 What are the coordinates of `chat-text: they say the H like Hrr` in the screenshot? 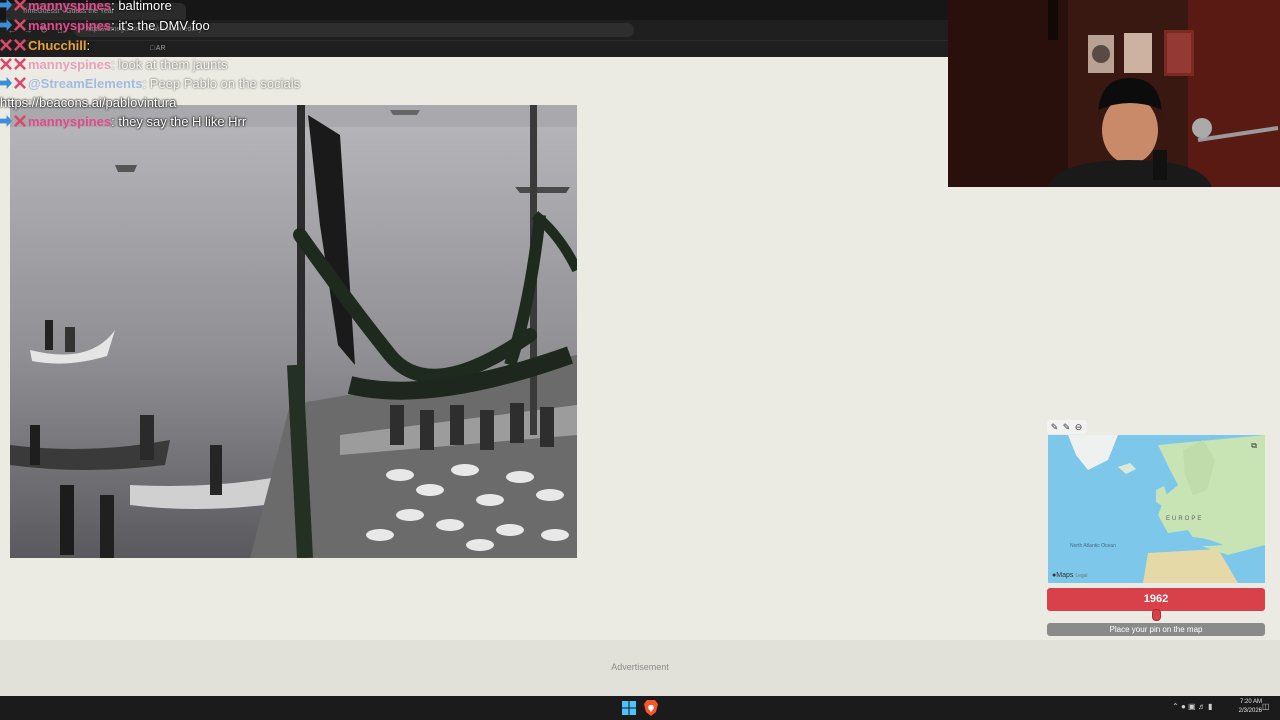 It's located at (182, 121).